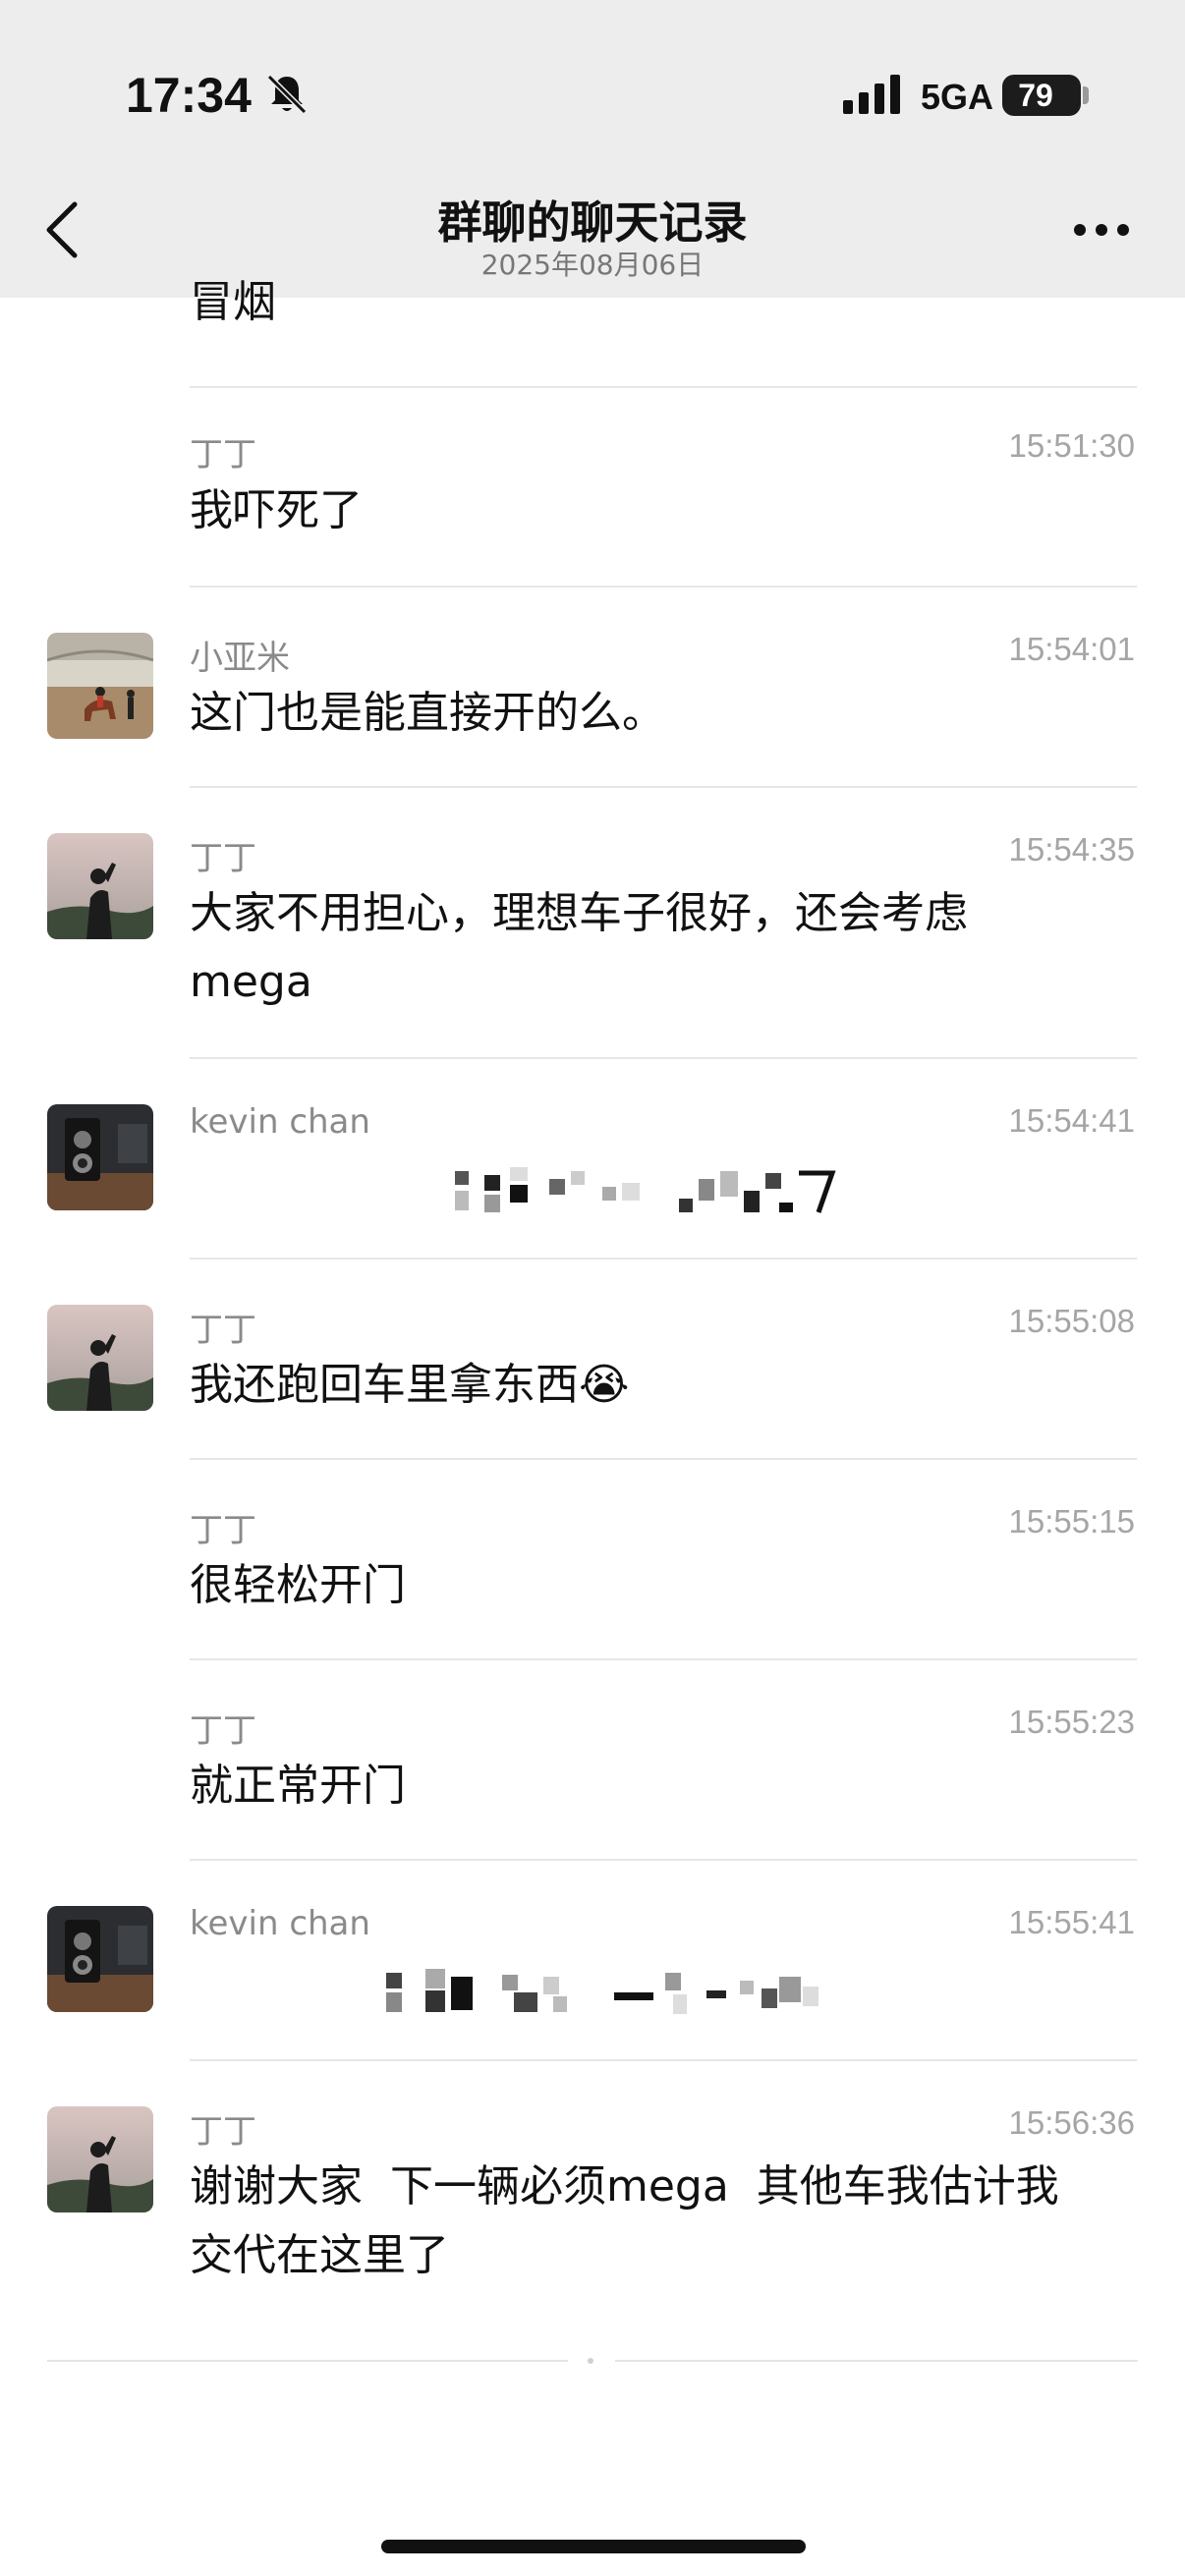  What do you see at coordinates (625, 2186) in the screenshot?
I see `message-text: 谢谢大家 下一辆必须mega 其他车我估计我` at bounding box center [625, 2186].